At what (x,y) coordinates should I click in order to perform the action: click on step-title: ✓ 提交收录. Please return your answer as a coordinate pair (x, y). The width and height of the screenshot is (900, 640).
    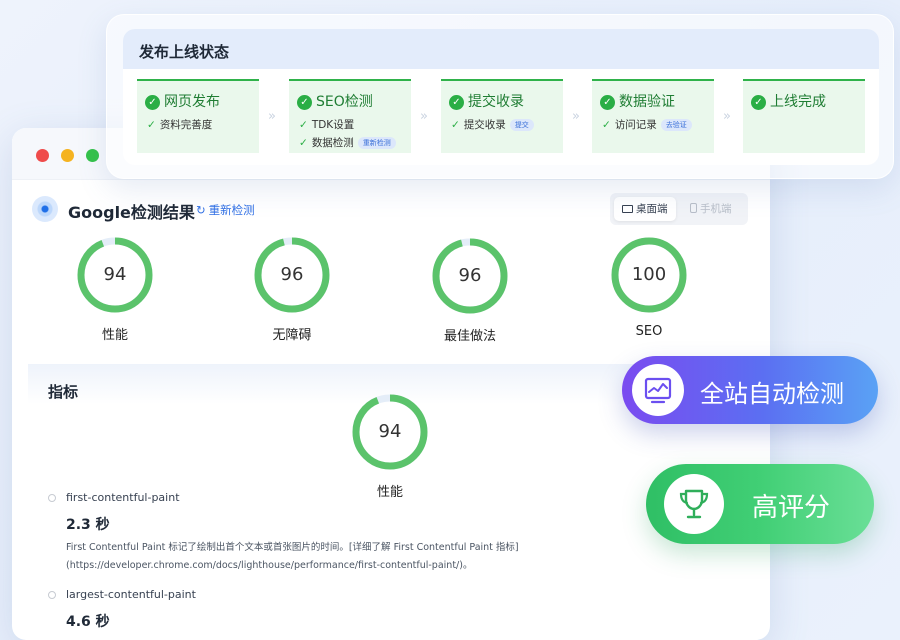
    Looking at the image, I should click on (486, 101).